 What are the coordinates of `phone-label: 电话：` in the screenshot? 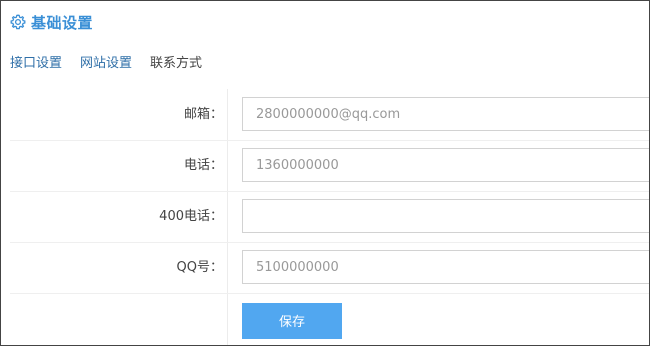 It's located at (203, 165).